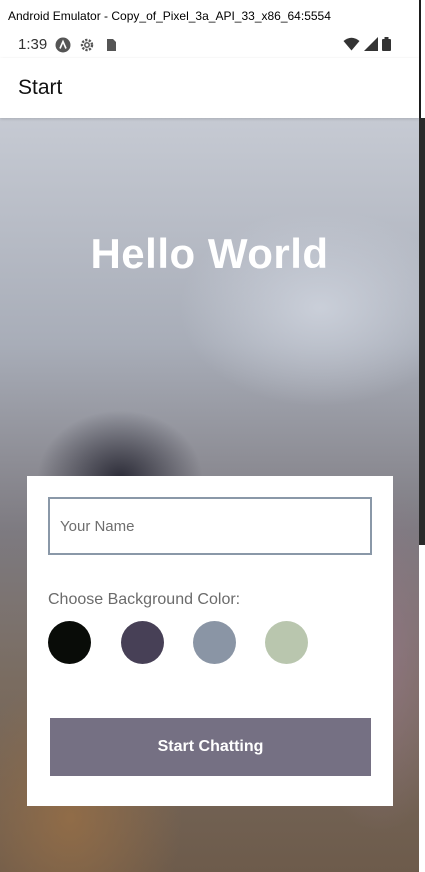 This screenshot has width=425, height=872. Describe the element at coordinates (210, 747) in the screenshot. I see `start-chatting-button: Start Chatting` at that location.